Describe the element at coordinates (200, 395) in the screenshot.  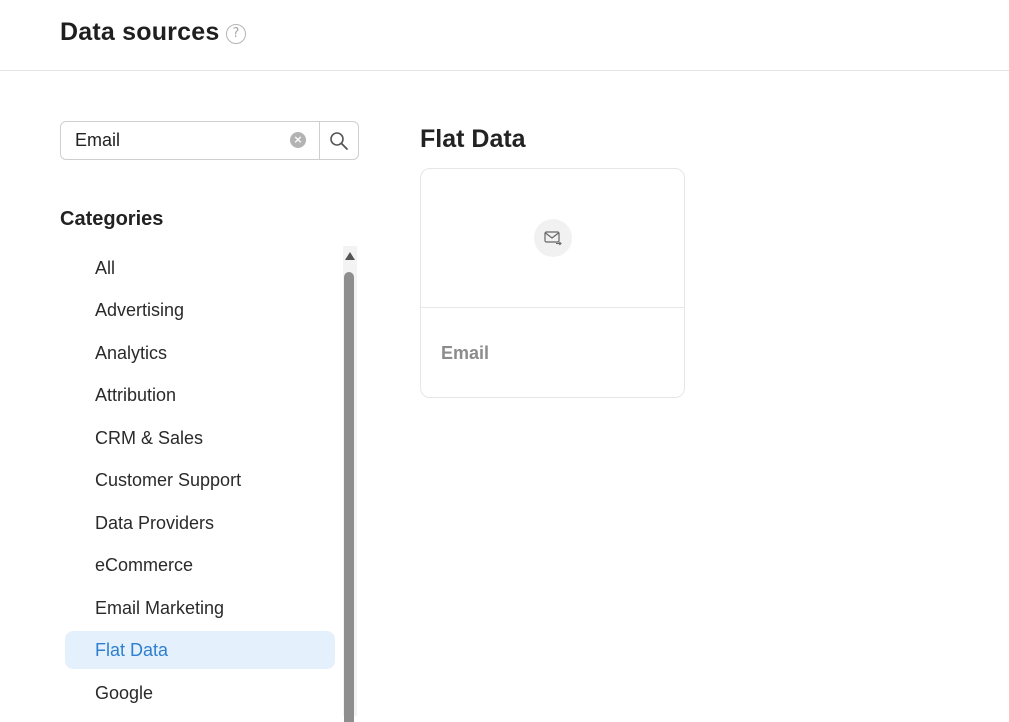
I see `category-item-attribution: Attribution` at that location.